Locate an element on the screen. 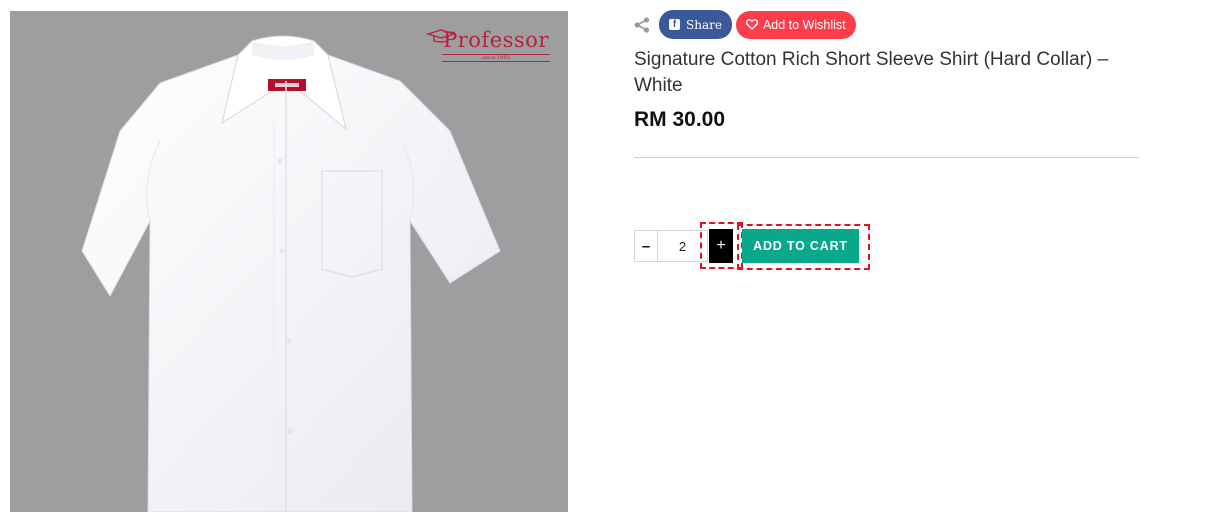 The image size is (1211, 512). facebook-share-button: f Share is located at coordinates (695, 24).